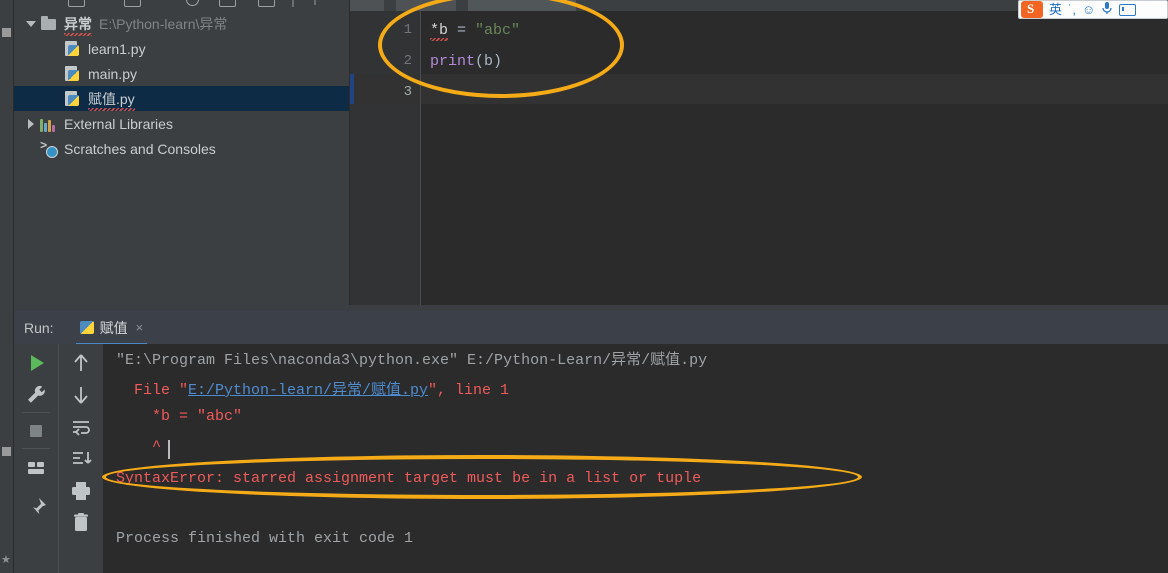 Image resolution: width=1168 pixels, height=573 pixels. I want to click on ime-toolbar: 英 ˙, ☺, so click(1093, 9).